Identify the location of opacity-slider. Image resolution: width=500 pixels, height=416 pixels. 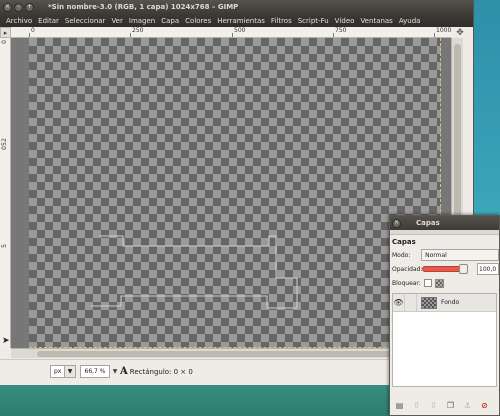
(445, 269).